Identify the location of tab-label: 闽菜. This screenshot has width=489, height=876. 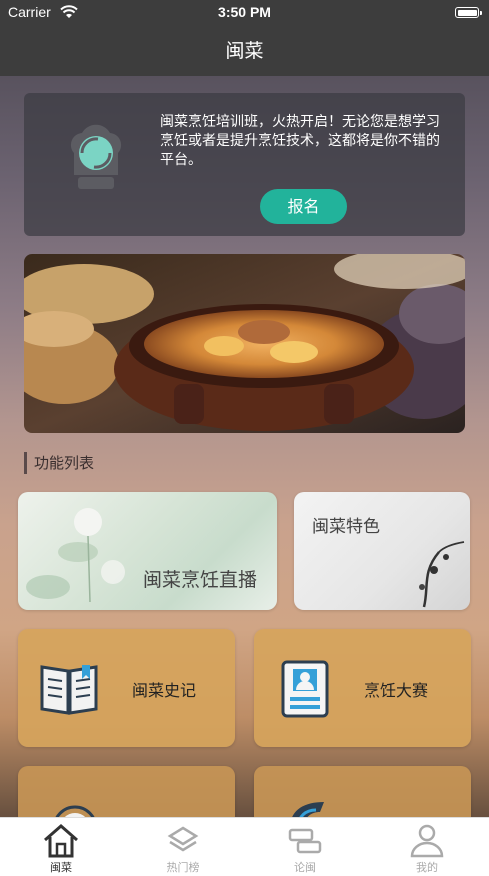
(61, 867).